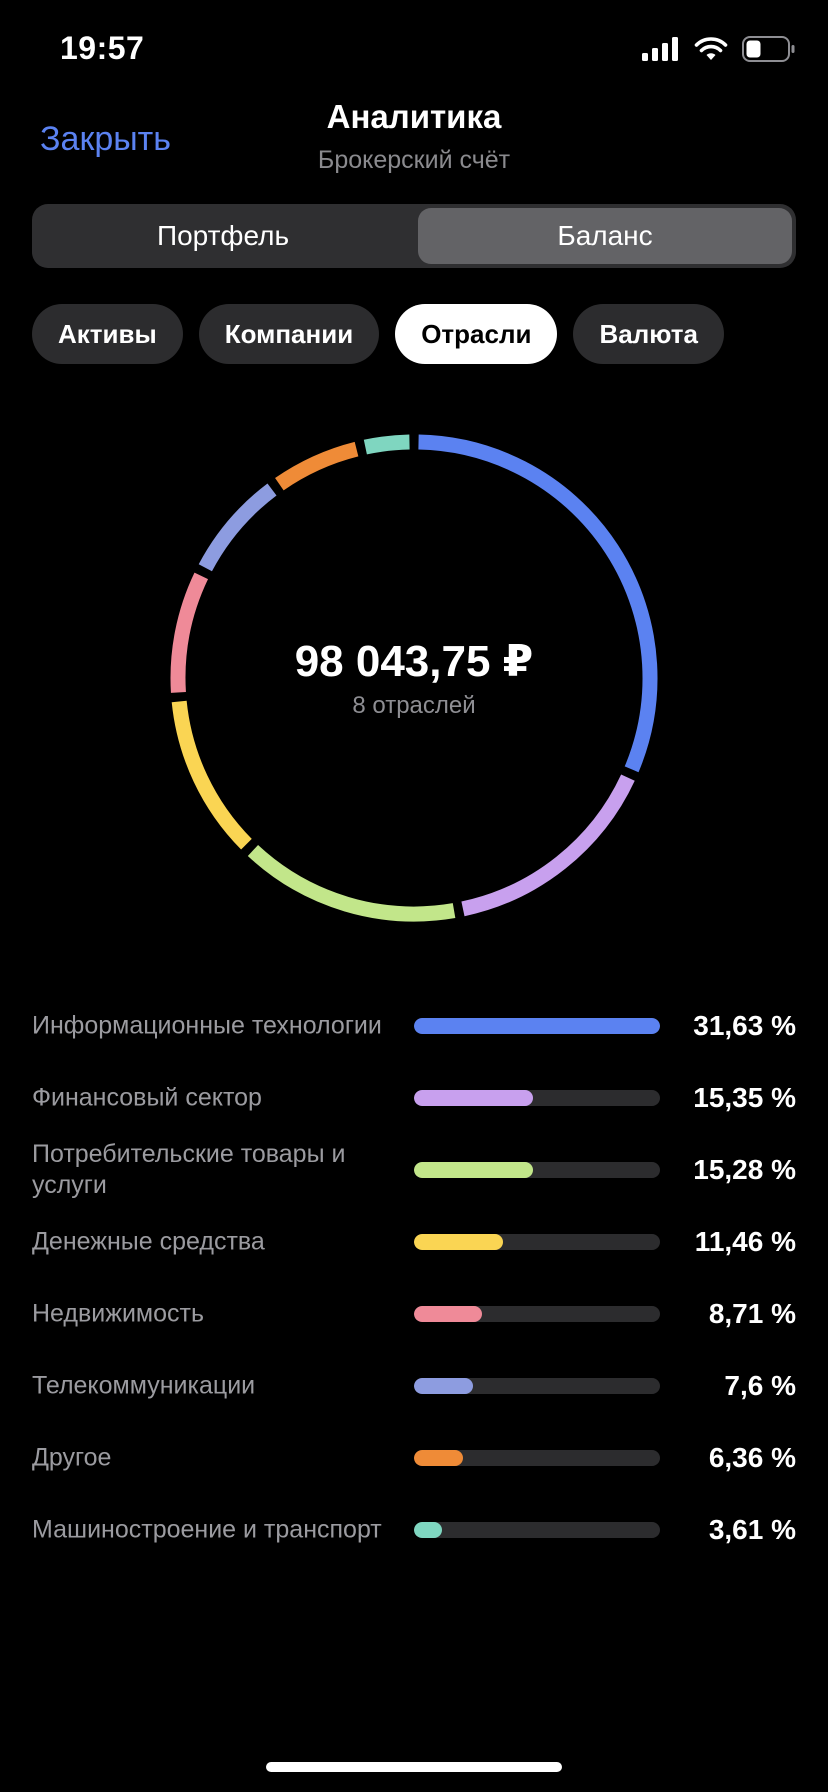 This screenshot has width=828, height=1792. I want to click on sector-row: Другое 6,36 %, so click(414, 1458).